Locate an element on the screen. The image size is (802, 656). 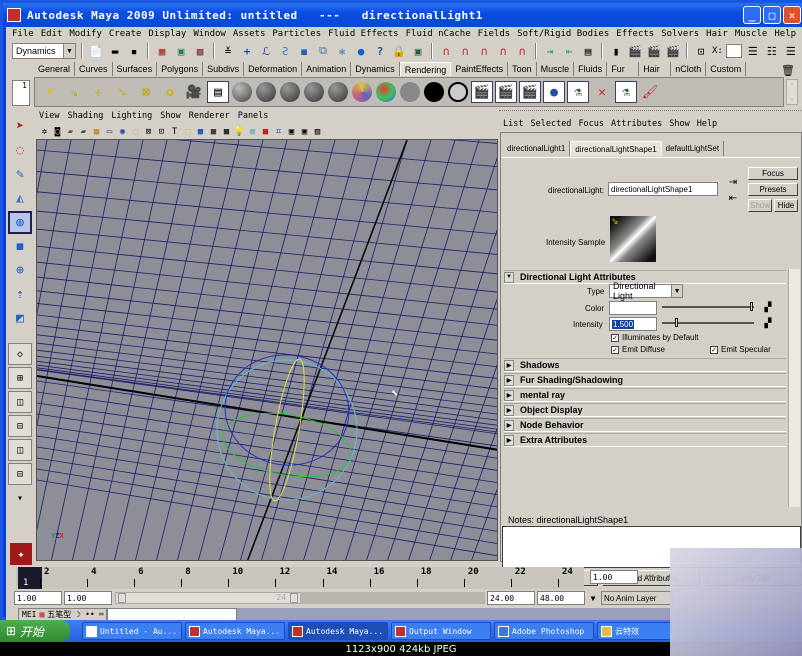
snap-grid-icon: ∩ is located at coordinates (446, 51).